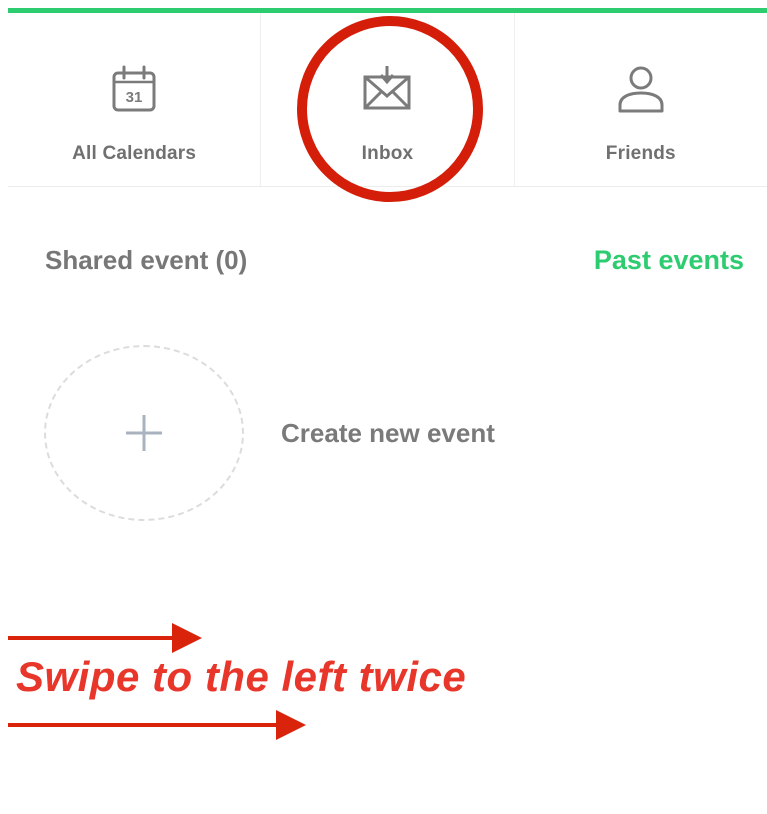 This screenshot has height=814, width=767. I want to click on tab-label-all-calendars: All Calendars, so click(134, 153).